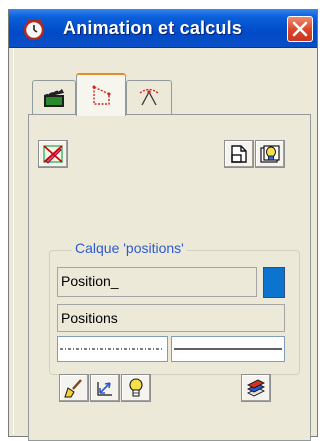  I want to click on line-style-solid-select, so click(228, 349).